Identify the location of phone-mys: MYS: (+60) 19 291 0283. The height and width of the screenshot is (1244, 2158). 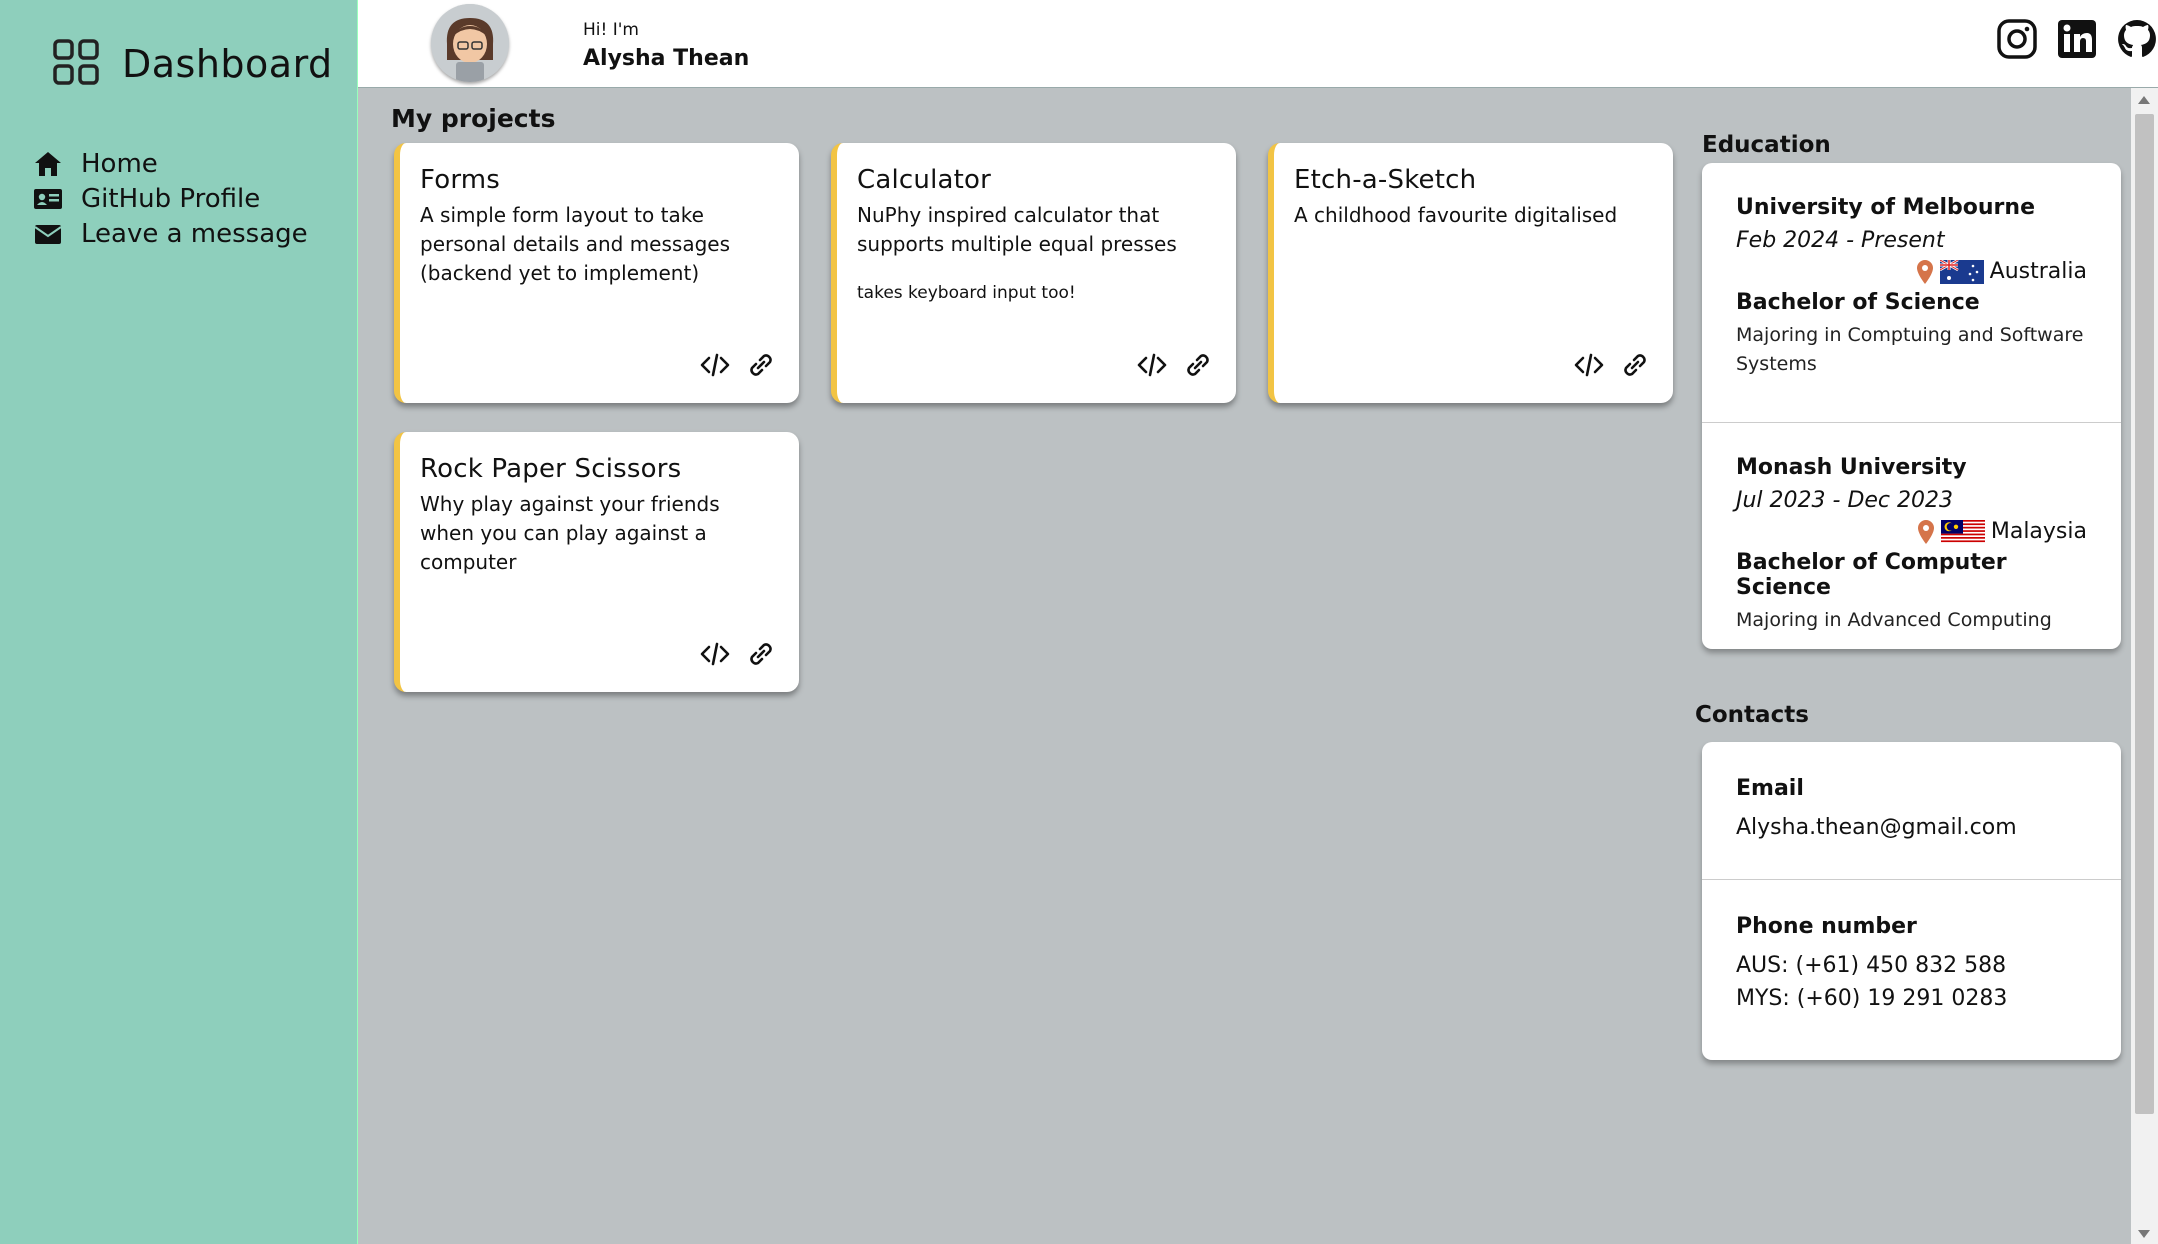
(1872, 998).